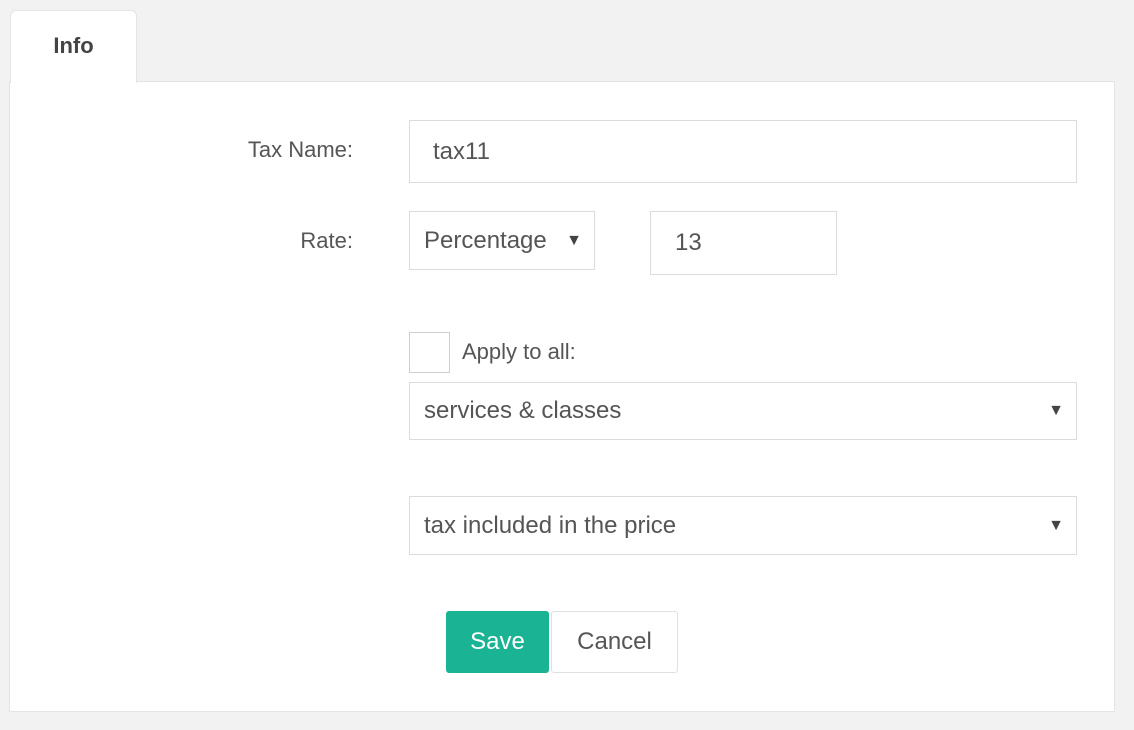  I want to click on tab-info: Info, so click(73, 46).